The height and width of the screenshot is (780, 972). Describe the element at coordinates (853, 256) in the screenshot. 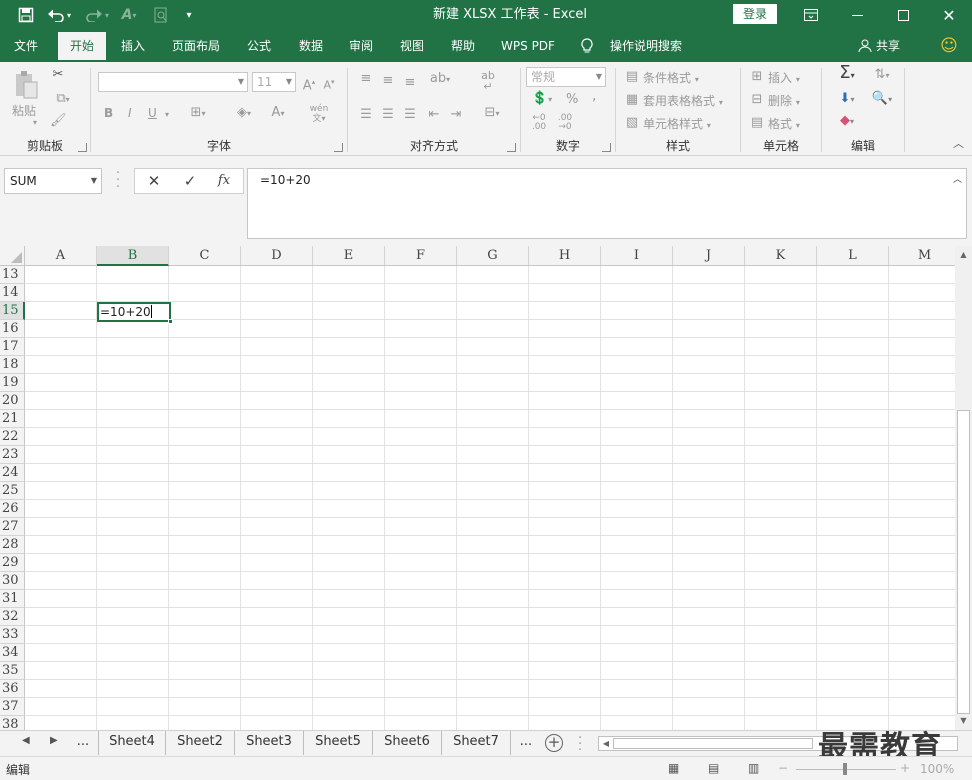

I see `column-header-l: L` at that location.